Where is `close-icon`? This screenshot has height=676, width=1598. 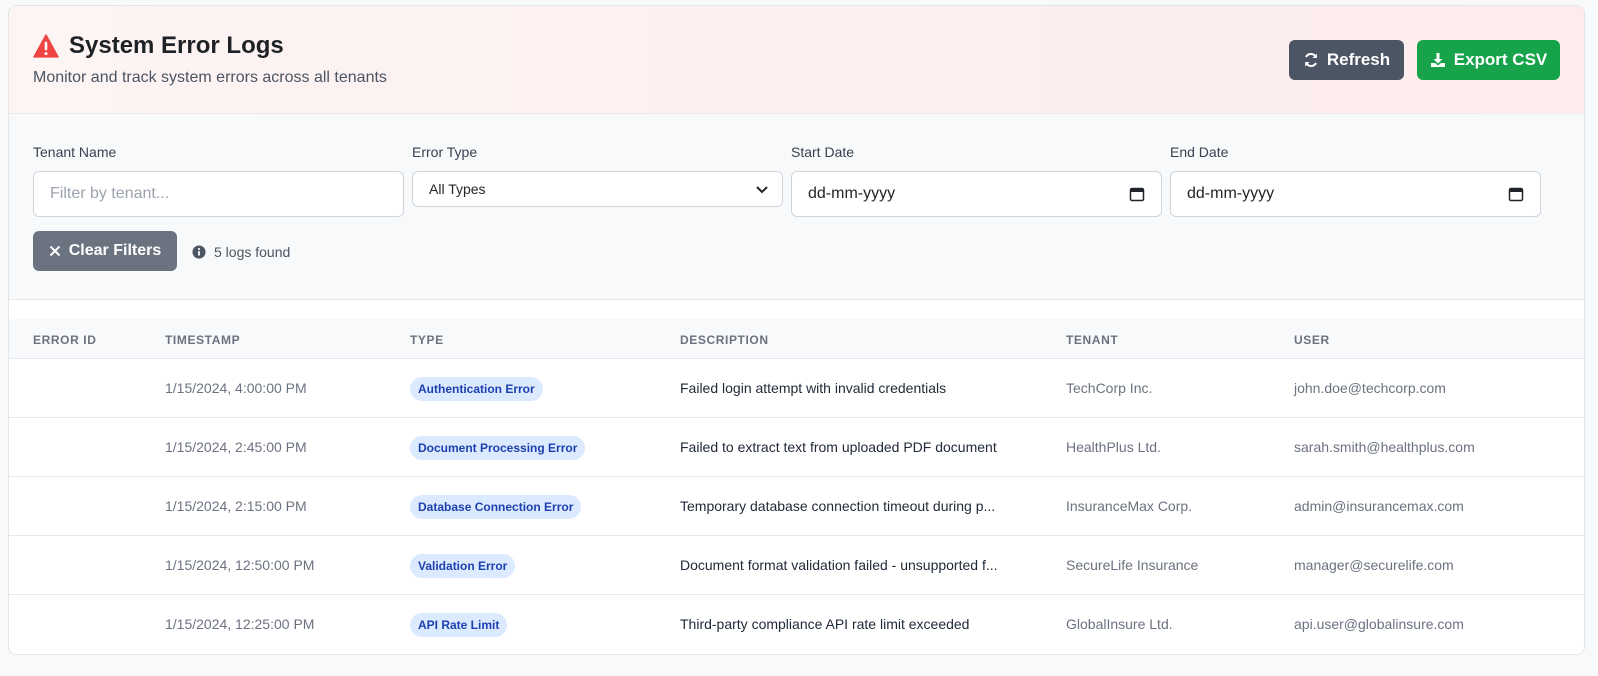 close-icon is located at coordinates (54, 251).